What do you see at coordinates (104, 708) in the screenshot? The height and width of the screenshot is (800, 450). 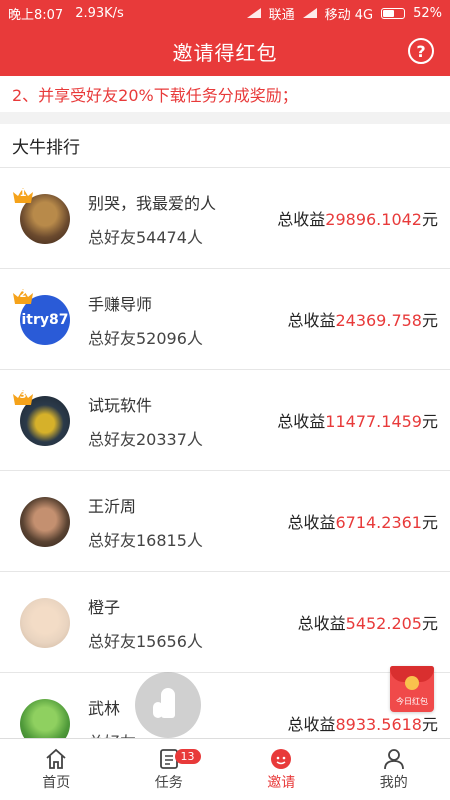 I see `user-name: 武林` at bounding box center [104, 708].